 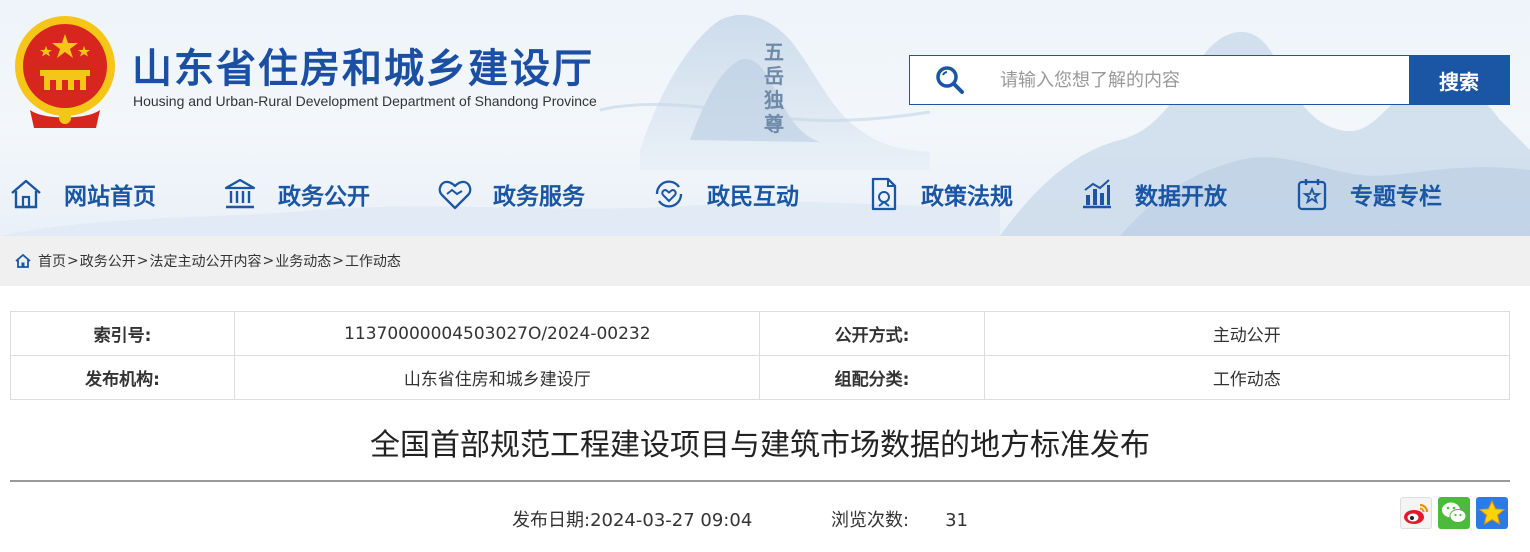 What do you see at coordinates (373, 261) in the screenshot?
I see `breadcrumb-work-news: 工作动态` at bounding box center [373, 261].